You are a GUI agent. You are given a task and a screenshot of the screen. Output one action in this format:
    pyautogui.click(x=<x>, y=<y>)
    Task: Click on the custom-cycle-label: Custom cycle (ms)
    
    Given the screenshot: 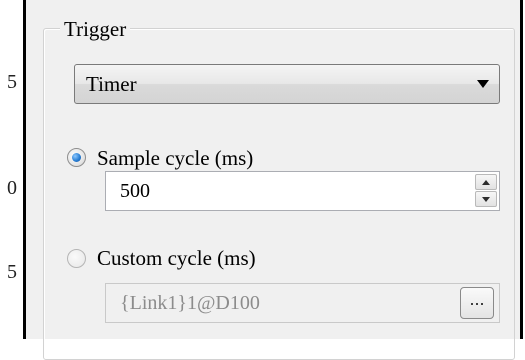 What is the action you would take?
    pyautogui.click(x=176, y=258)
    